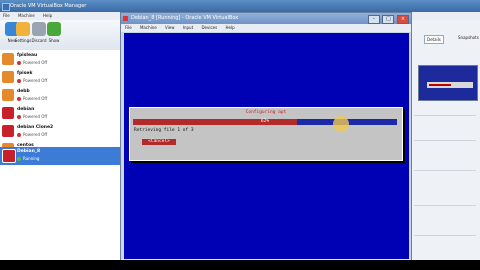 This screenshot has width=480, height=270. I want to click on mouse-cursor-highlight, so click(341, 124).